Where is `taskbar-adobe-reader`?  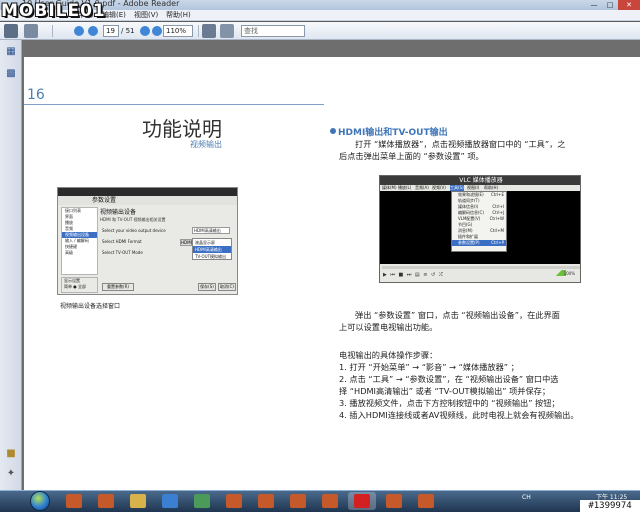 taskbar-adobe-reader is located at coordinates (362, 501).